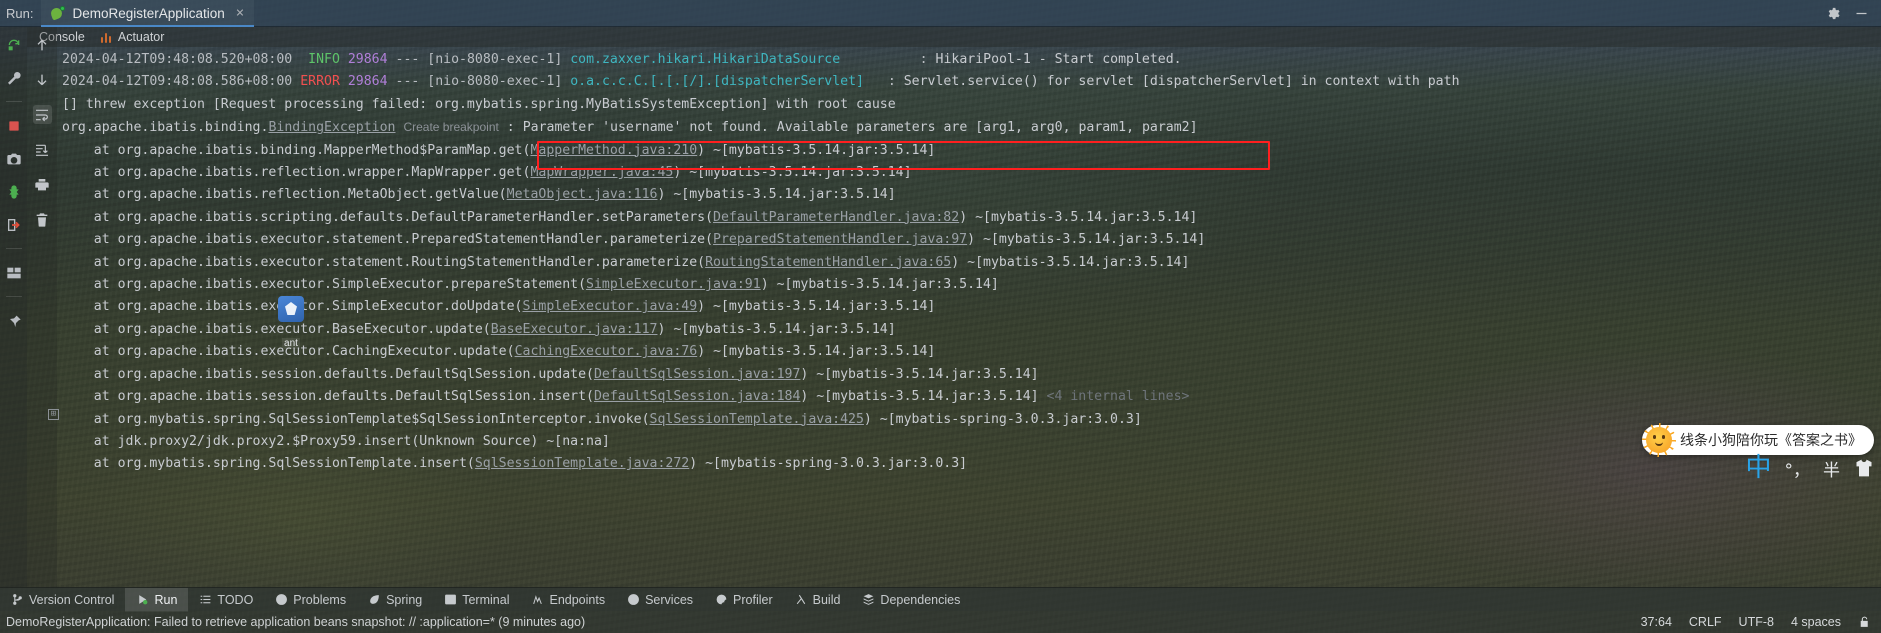 This screenshot has height=633, width=1881. Describe the element at coordinates (62, 600) in the screenshot. I see `tool-button-version-control: Version Control` at that location.